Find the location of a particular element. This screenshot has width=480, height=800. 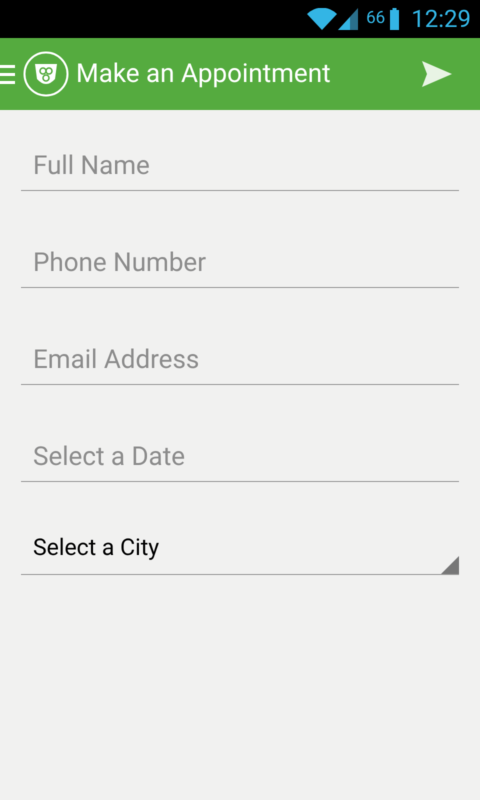

battery-icon is located at coordinates (395, 19).